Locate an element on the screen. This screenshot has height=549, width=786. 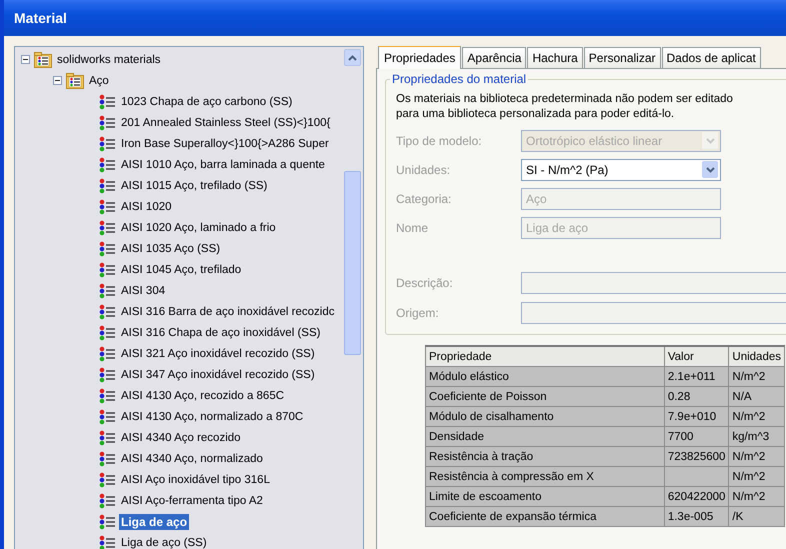
table-cell: 1.3e-005 is located at coordinates (696, 516).